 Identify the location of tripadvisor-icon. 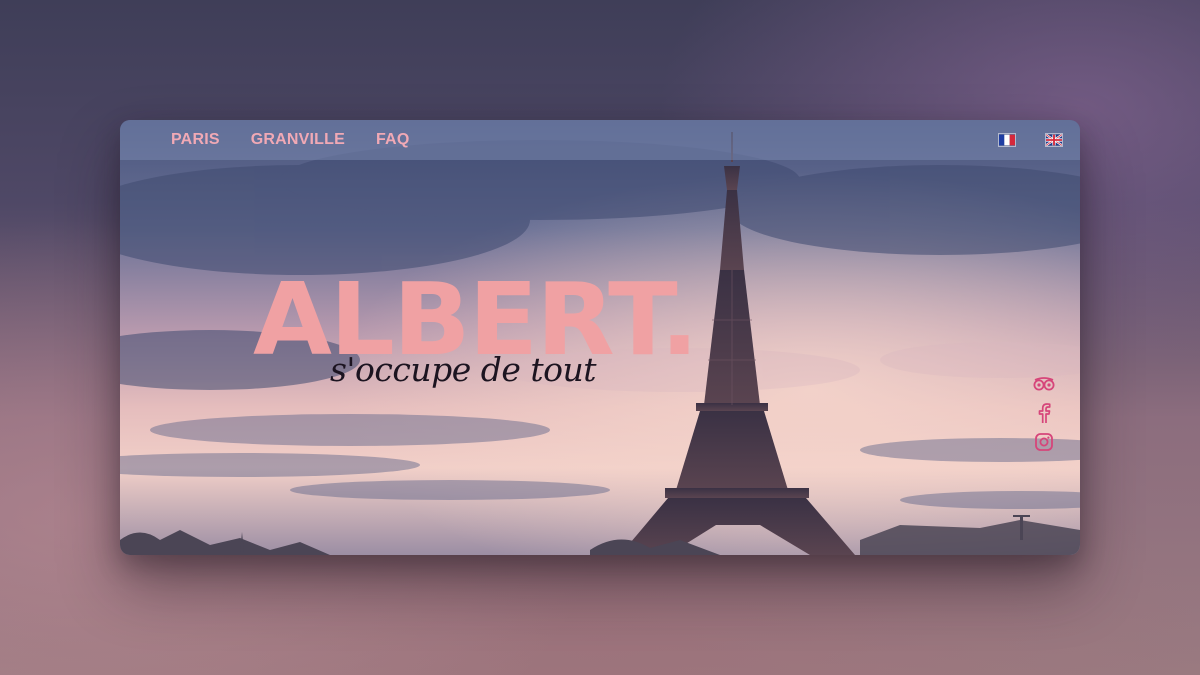
(1044, 384).